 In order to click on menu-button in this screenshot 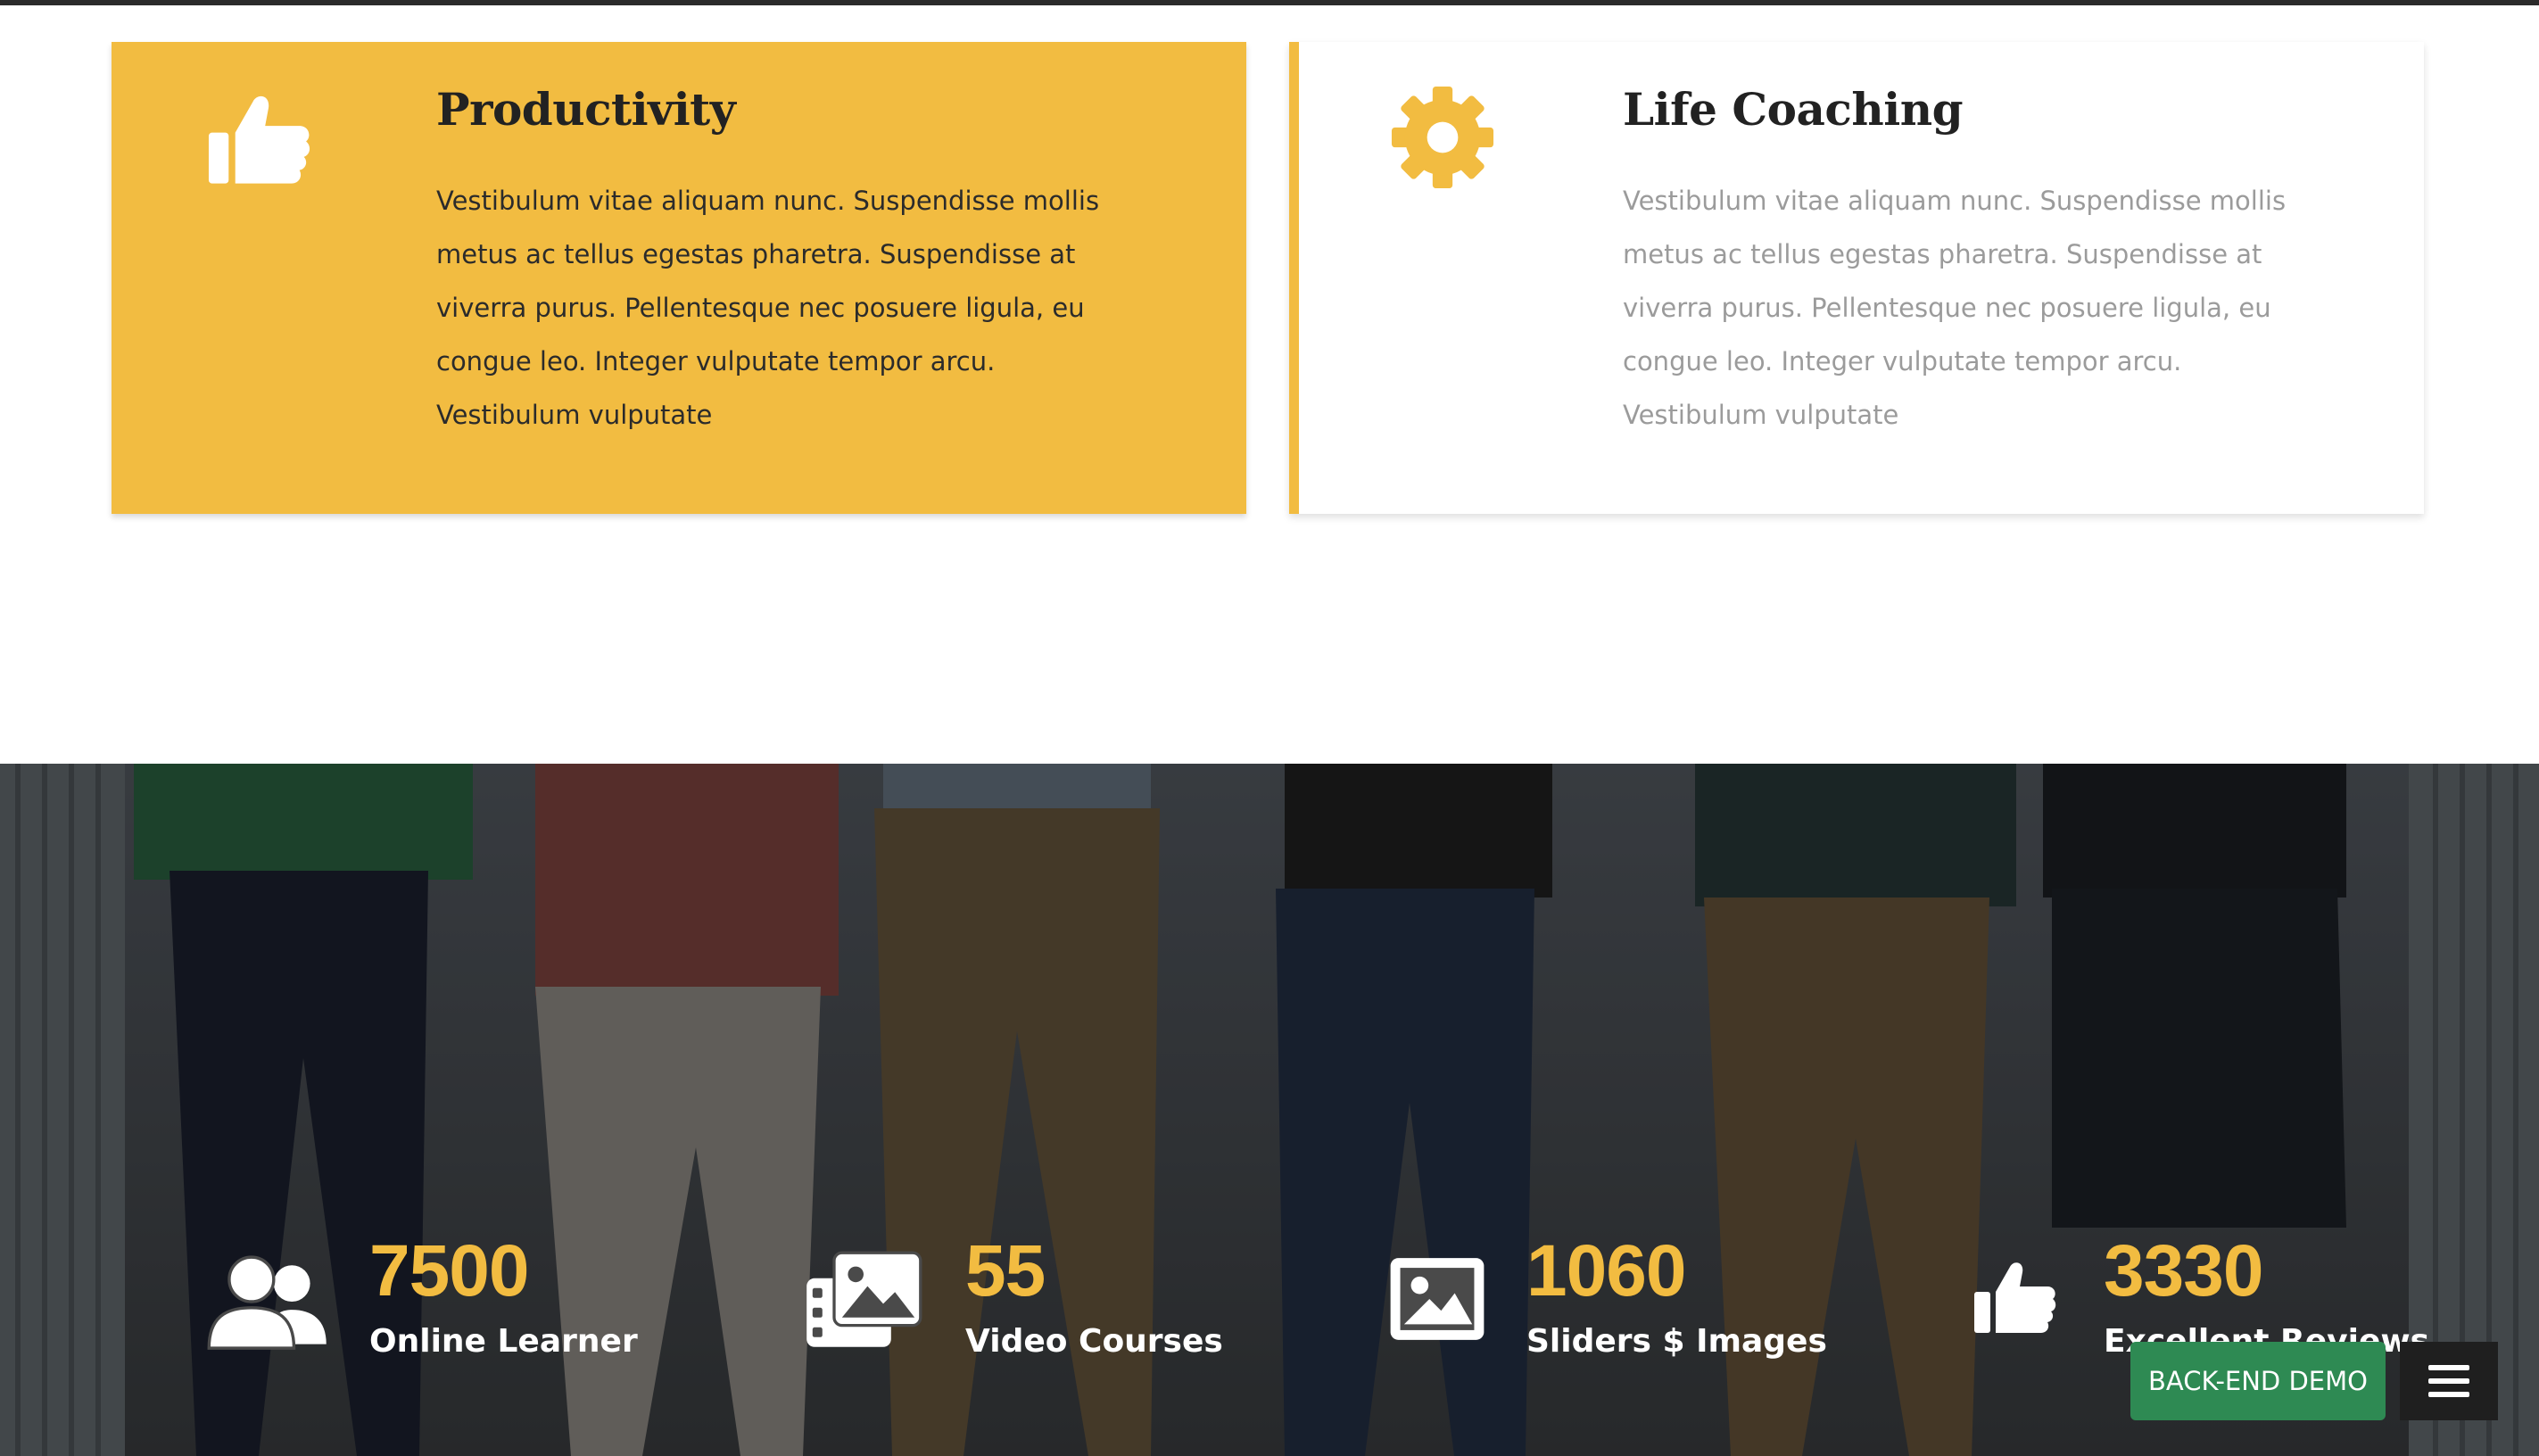, I will do `click(2449, 1381)`.